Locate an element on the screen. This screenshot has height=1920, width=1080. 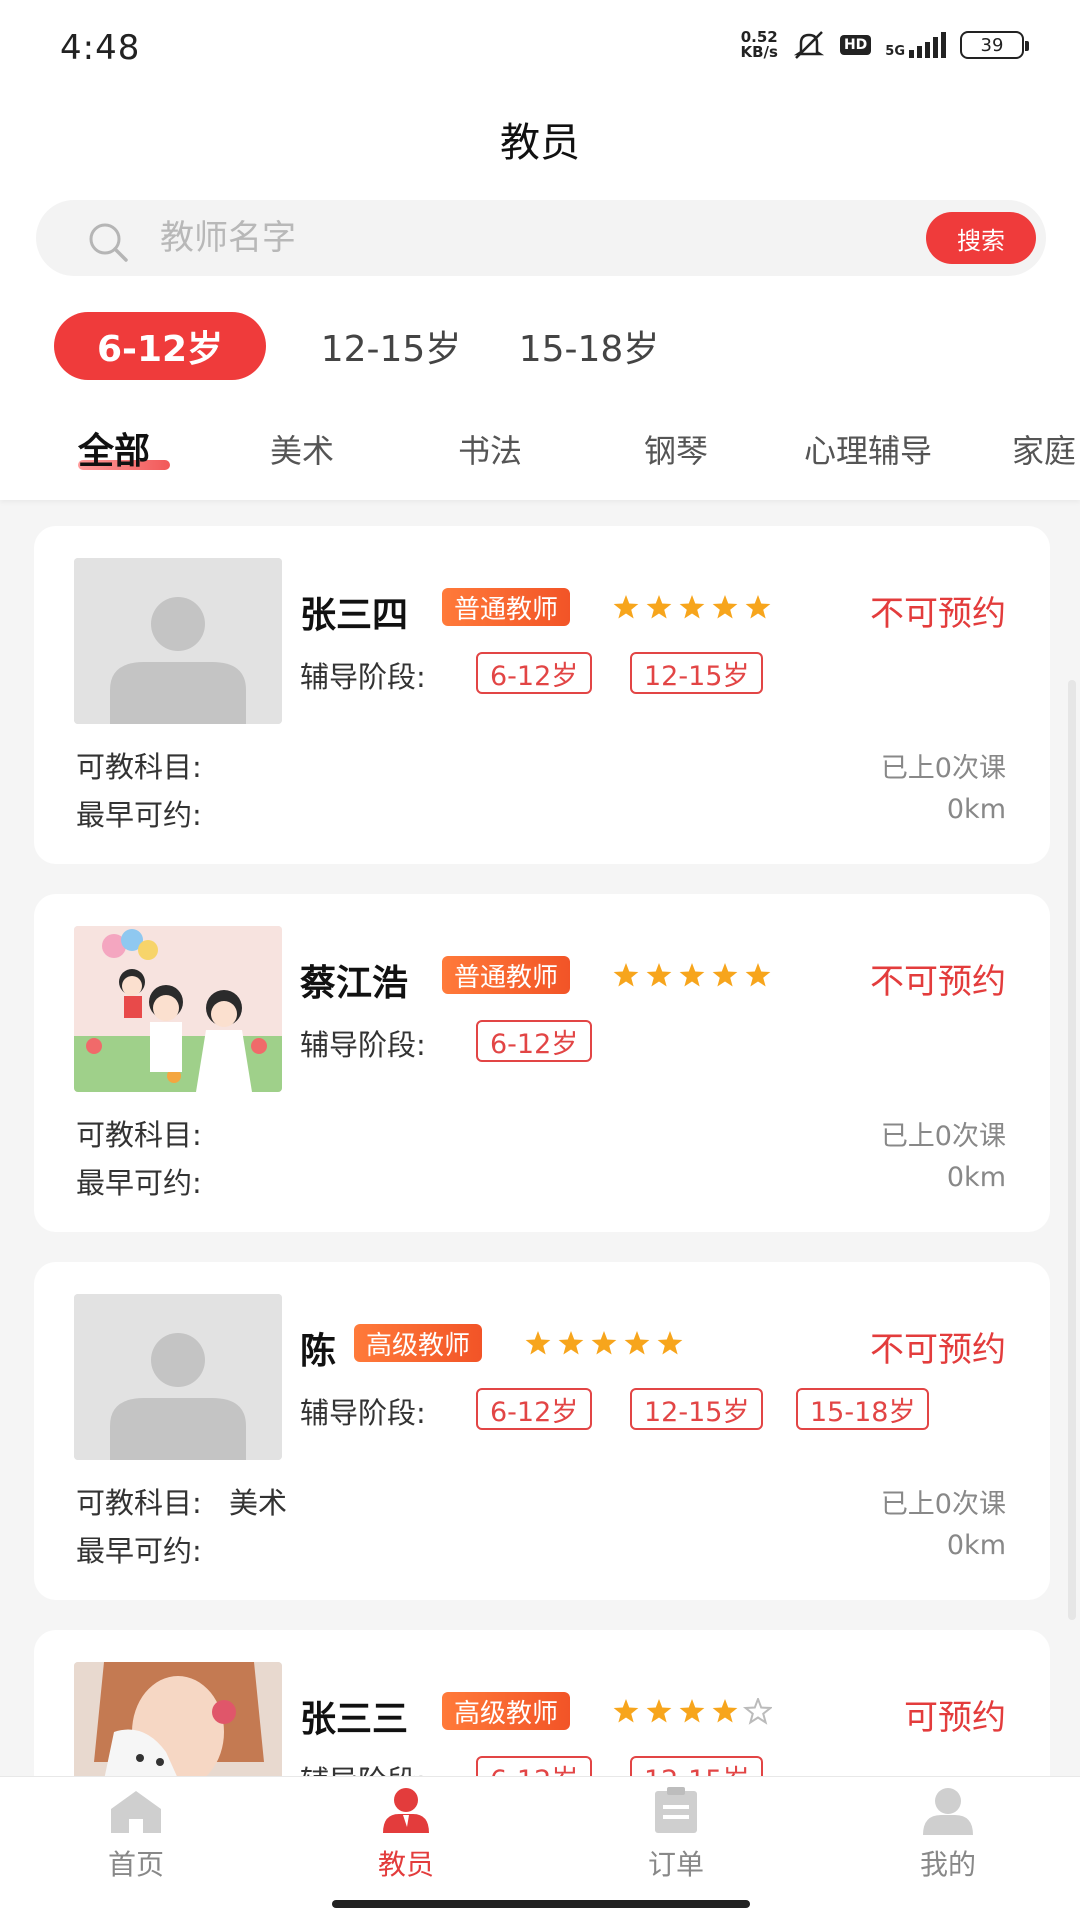
teacher-icon is located at coordinates (406, 1810).